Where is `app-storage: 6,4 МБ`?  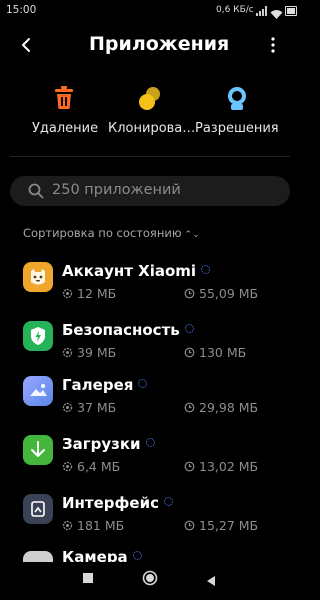
app-storage: 6,4 МБ is located at coordinates (91, 466).